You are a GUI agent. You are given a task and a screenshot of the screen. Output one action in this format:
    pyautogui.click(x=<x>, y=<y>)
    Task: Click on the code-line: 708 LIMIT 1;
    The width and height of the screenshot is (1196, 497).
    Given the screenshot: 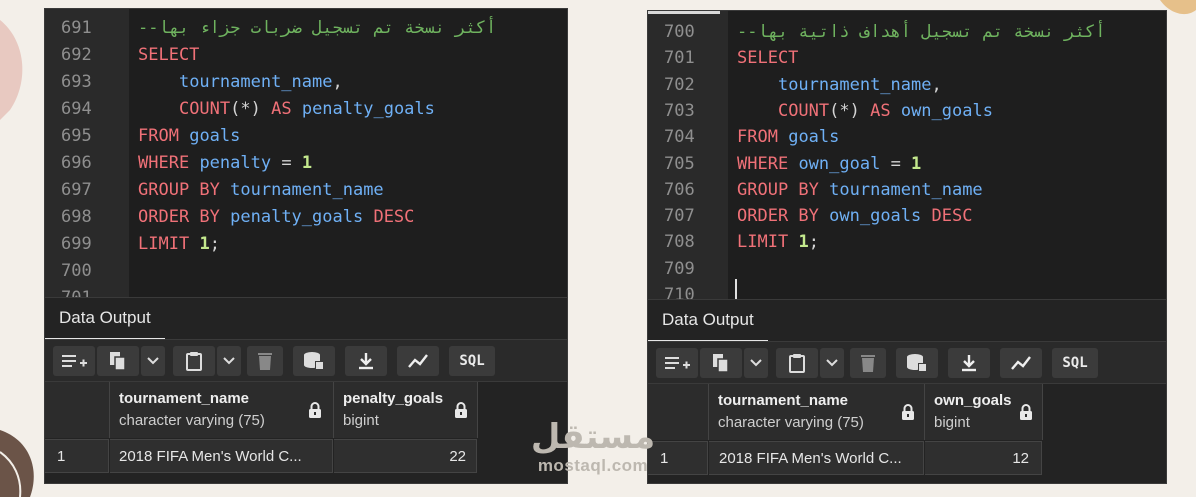 What is the action you would take?
    pyautogui.click(x=907, y=242)
    